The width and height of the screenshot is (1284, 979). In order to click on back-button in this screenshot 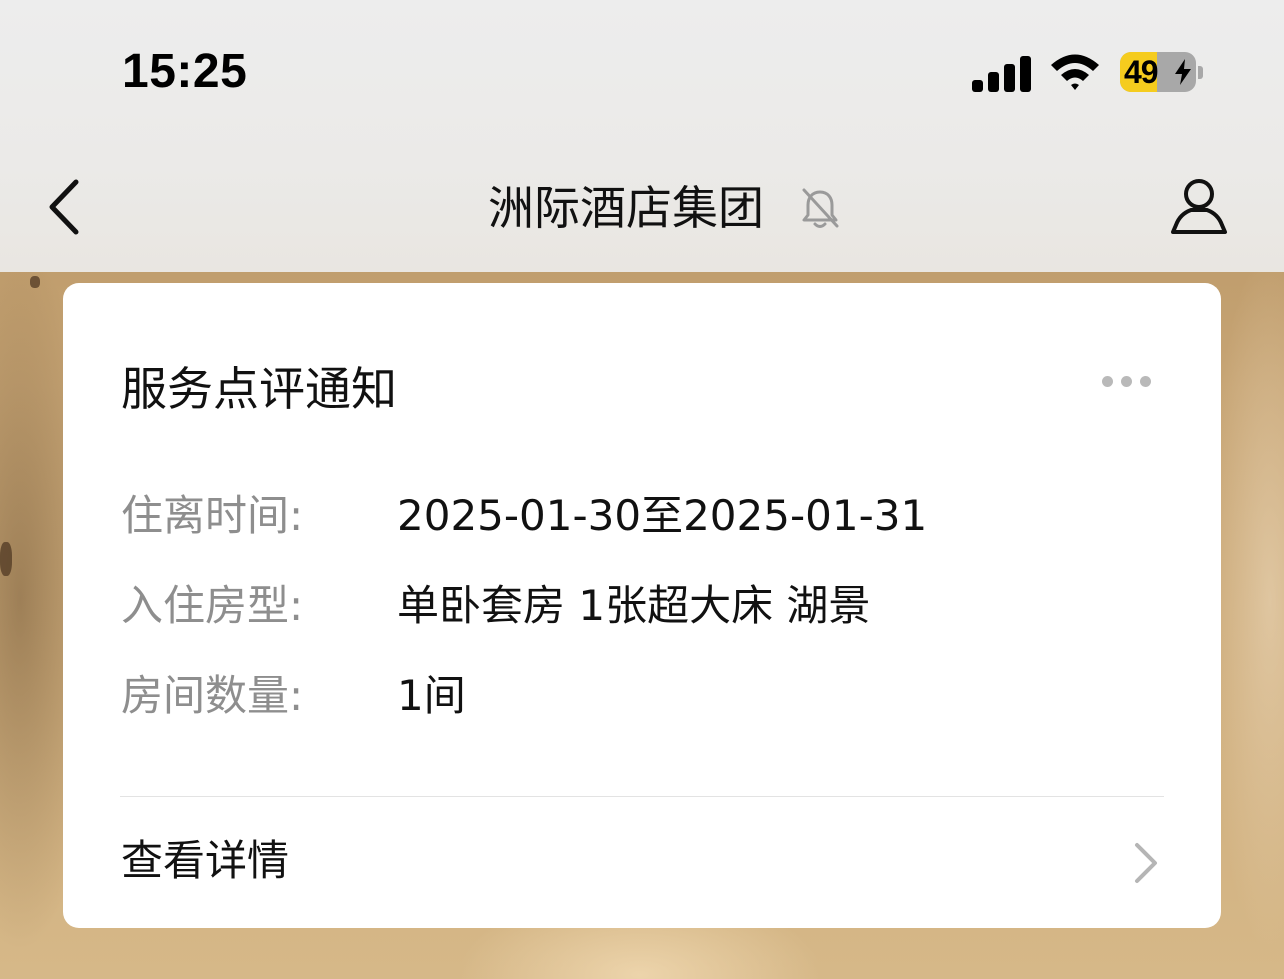, I will do `click(65, 207)`.